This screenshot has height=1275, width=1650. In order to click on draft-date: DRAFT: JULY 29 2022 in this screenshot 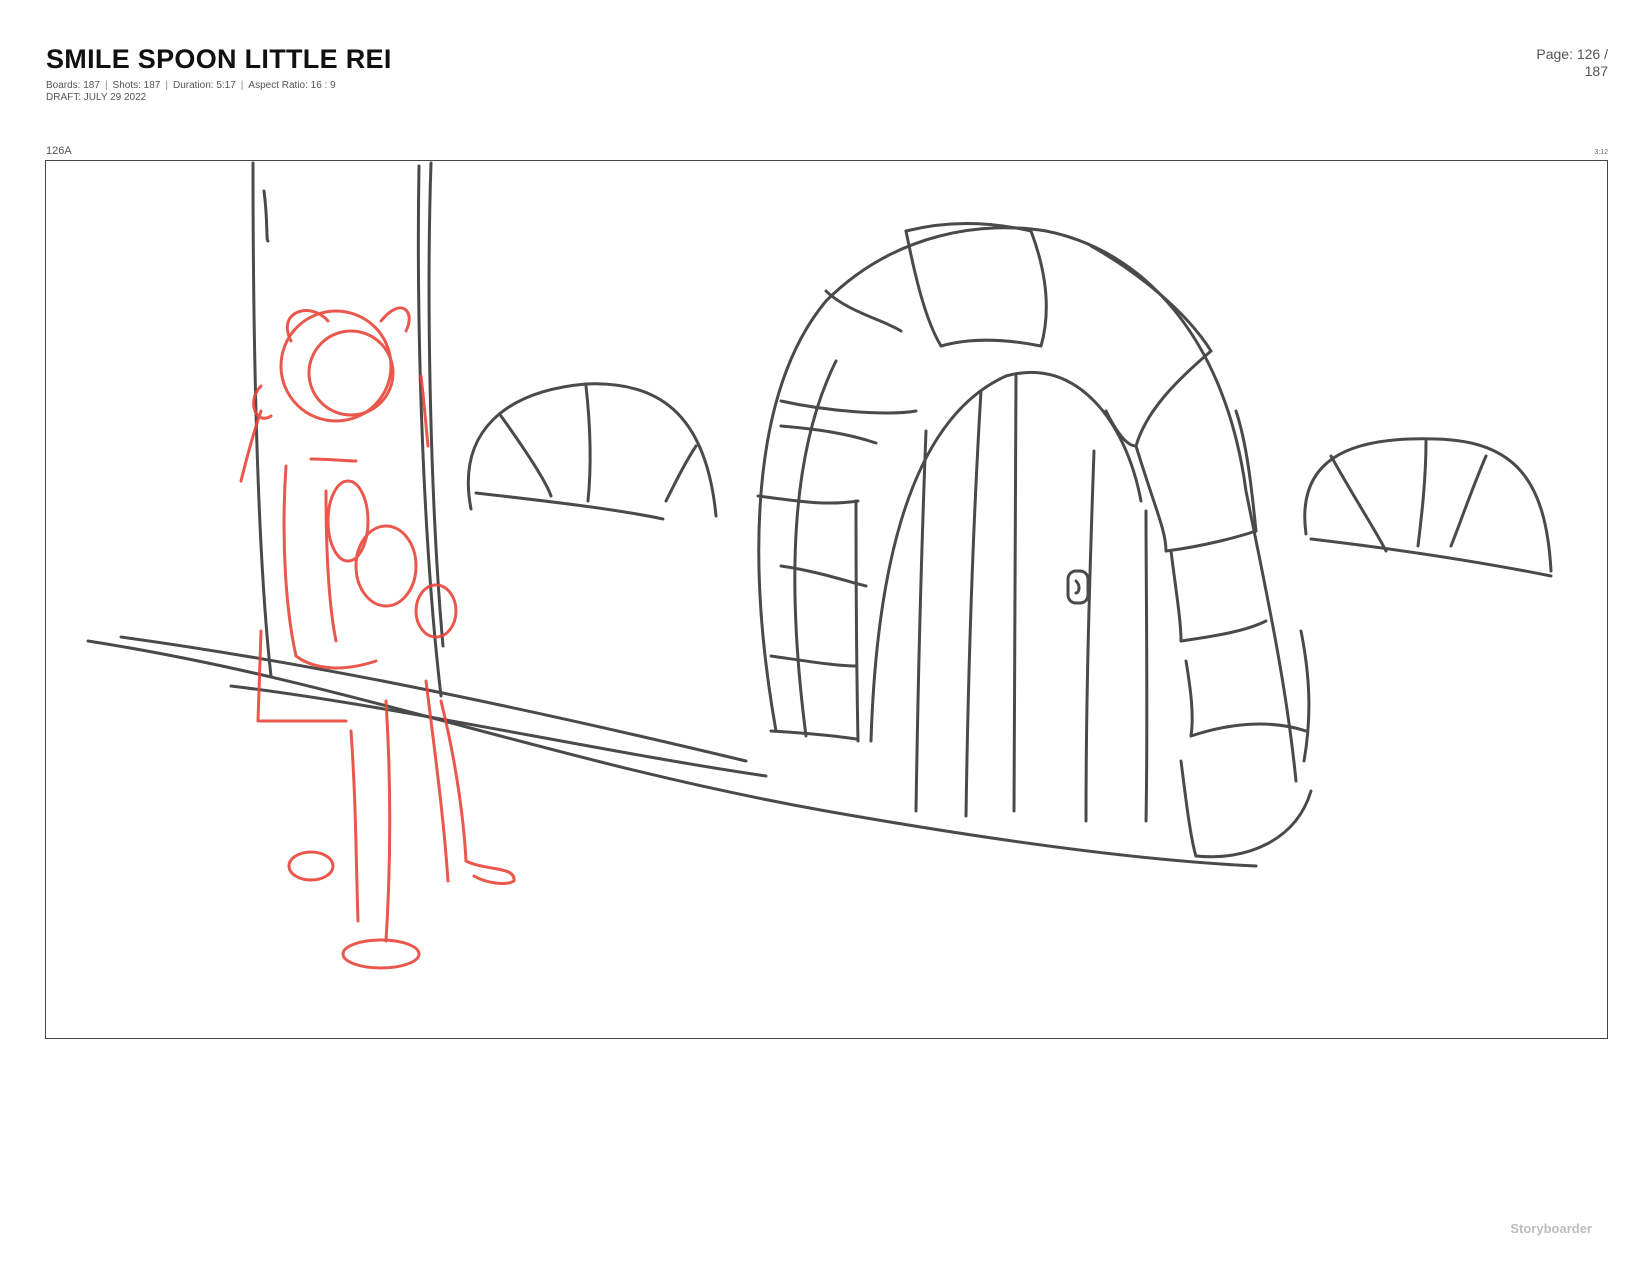, I will do `click(96, 97)`.